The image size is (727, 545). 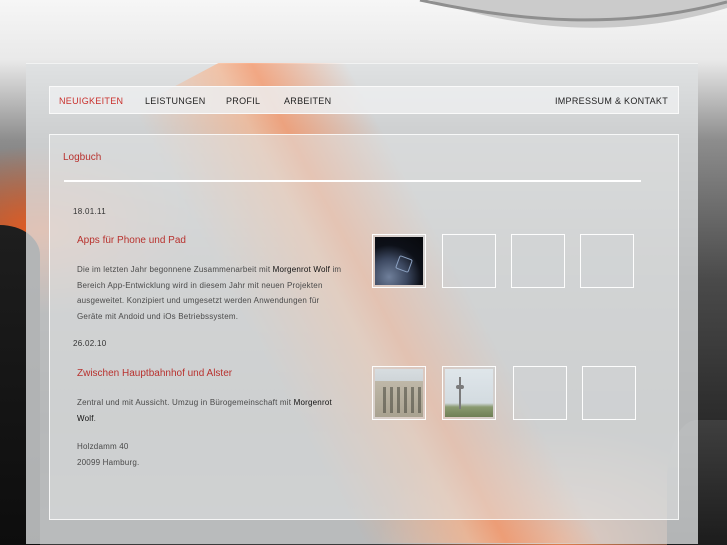 What do you see at coordinates (573, 14) in the screenshot?
I see `header-swoosh` at bounding box center [573, 14].